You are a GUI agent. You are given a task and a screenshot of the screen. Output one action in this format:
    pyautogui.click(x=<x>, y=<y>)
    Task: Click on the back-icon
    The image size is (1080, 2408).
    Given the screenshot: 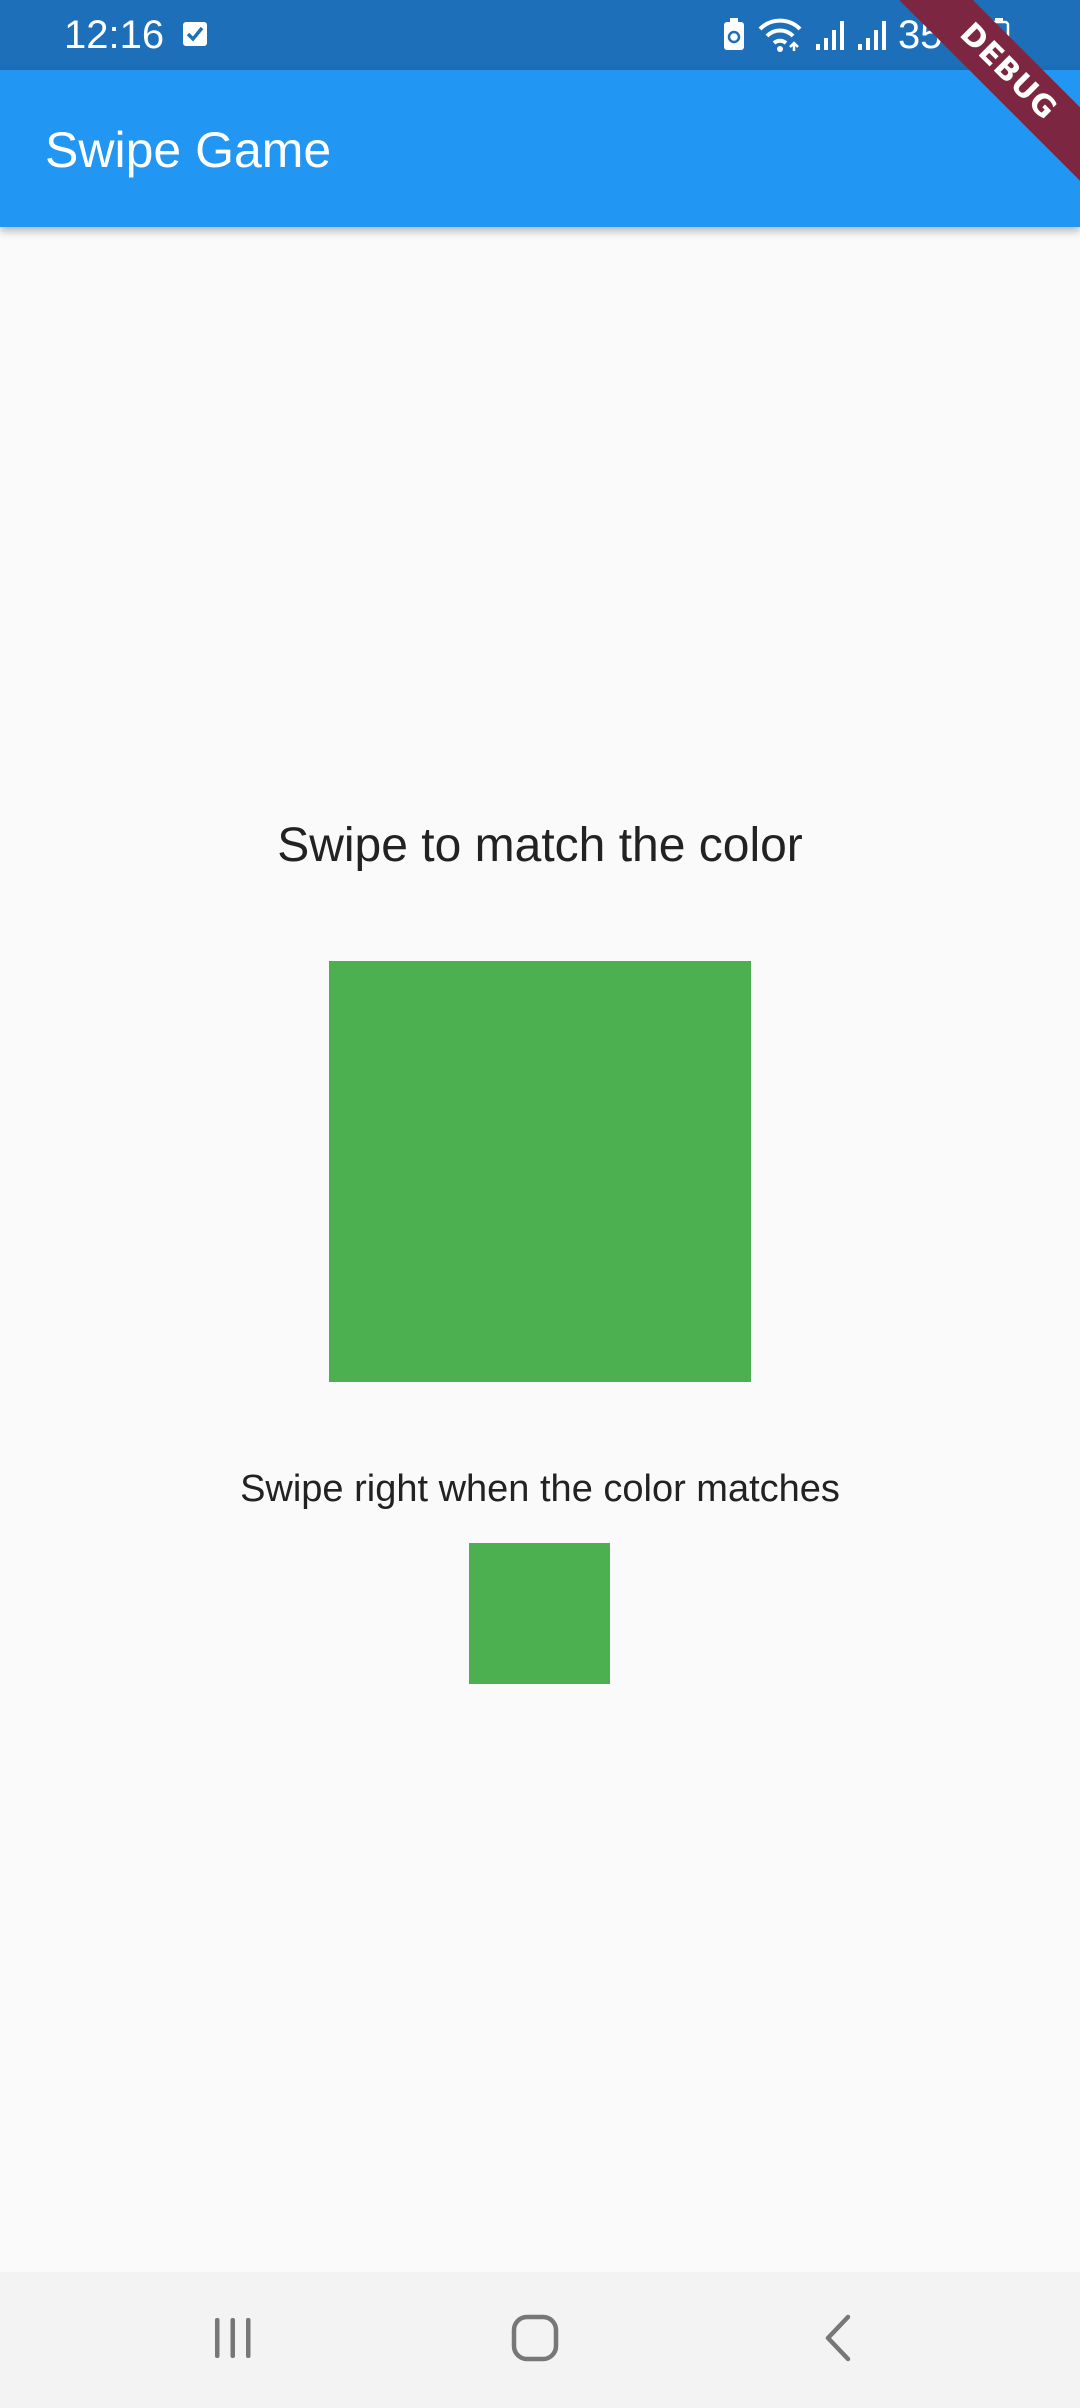 What is the action you would take?
    pyautogui.click(x=838, y=2340)
    